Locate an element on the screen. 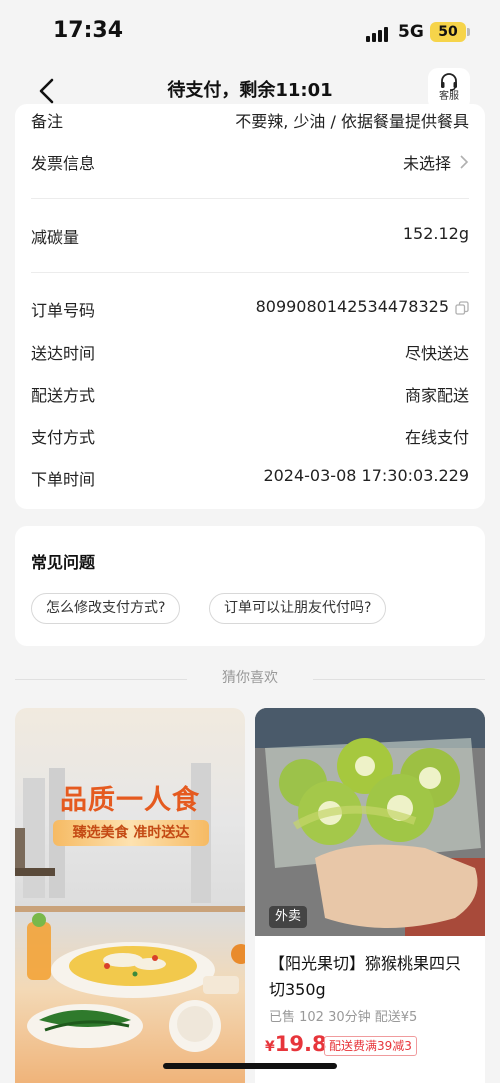 The image size is (500, 1083). product-image is located at coordinates (370, 822).